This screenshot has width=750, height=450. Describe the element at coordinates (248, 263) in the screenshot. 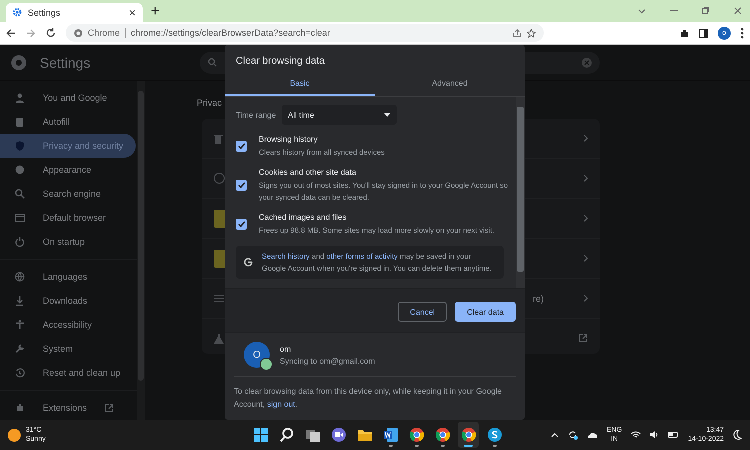

I see `google-g-icon` at that location.